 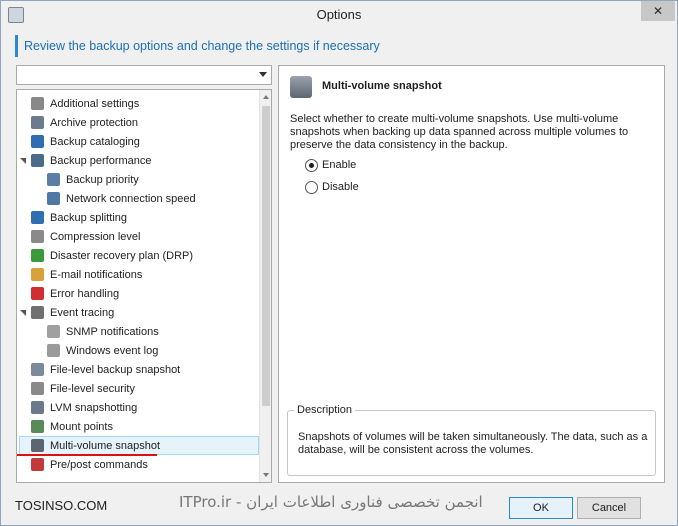 I want to click on splitting-icon, so click(x=37, y=217).